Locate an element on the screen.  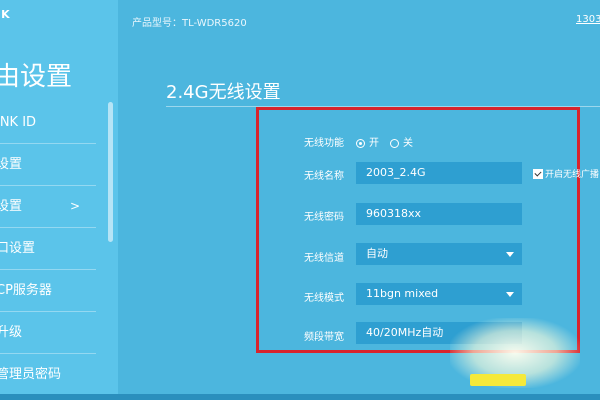
product-model: 产品型号：TL-WDR5620 is located at coordinates (189, 23).